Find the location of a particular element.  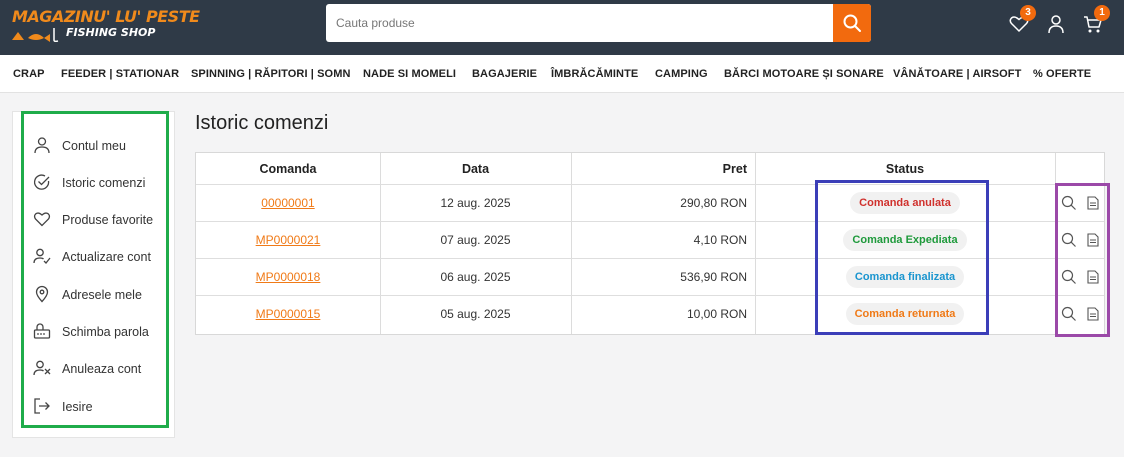

column-header-comanda: Comanda is located at coordinates (288, 168).